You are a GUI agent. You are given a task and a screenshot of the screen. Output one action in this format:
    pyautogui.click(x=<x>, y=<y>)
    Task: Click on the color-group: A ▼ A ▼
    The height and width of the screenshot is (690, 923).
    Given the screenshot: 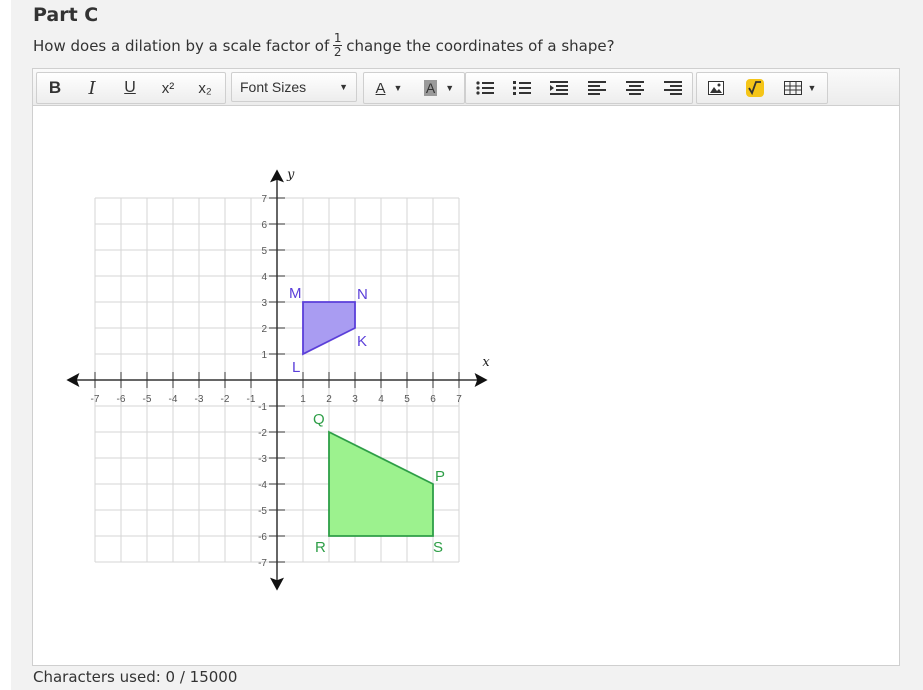 What is the action you would take?
    pyautogui.click(x=414, y=88)
    